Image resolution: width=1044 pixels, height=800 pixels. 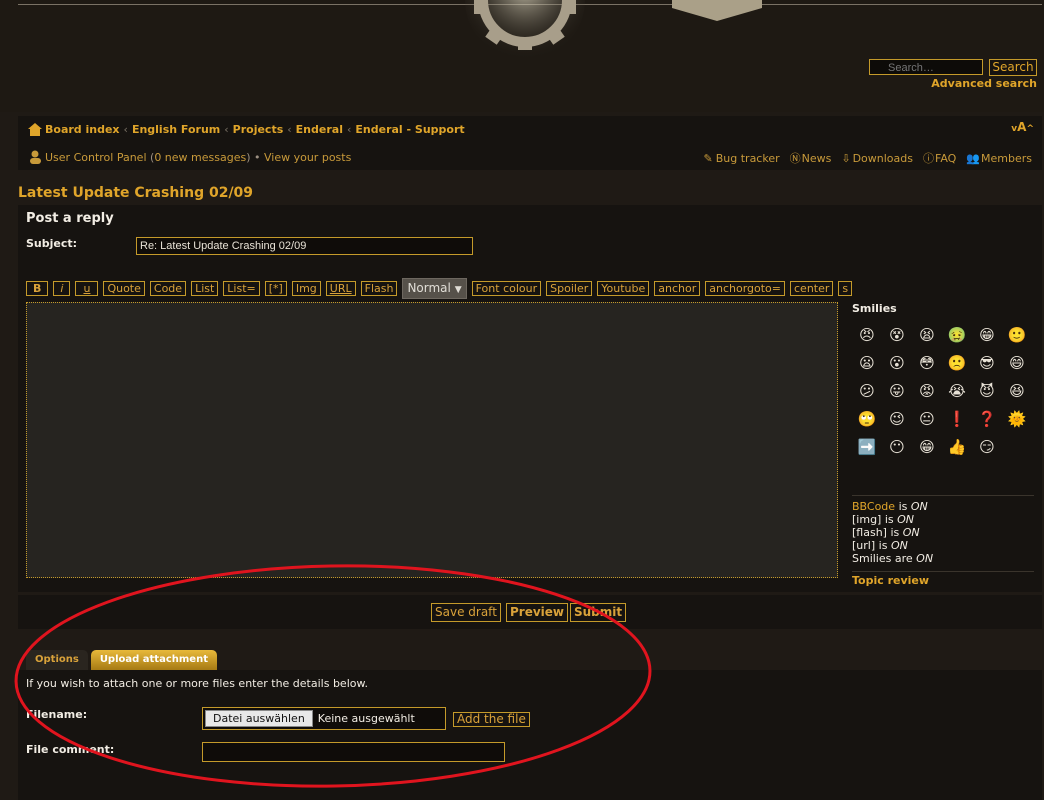 I want to click on smiley-icon: 😶, so click(x=897, y=447).